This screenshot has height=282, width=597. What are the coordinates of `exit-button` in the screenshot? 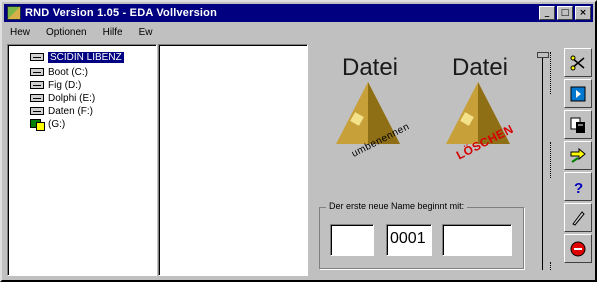 It's located at (578, 248).